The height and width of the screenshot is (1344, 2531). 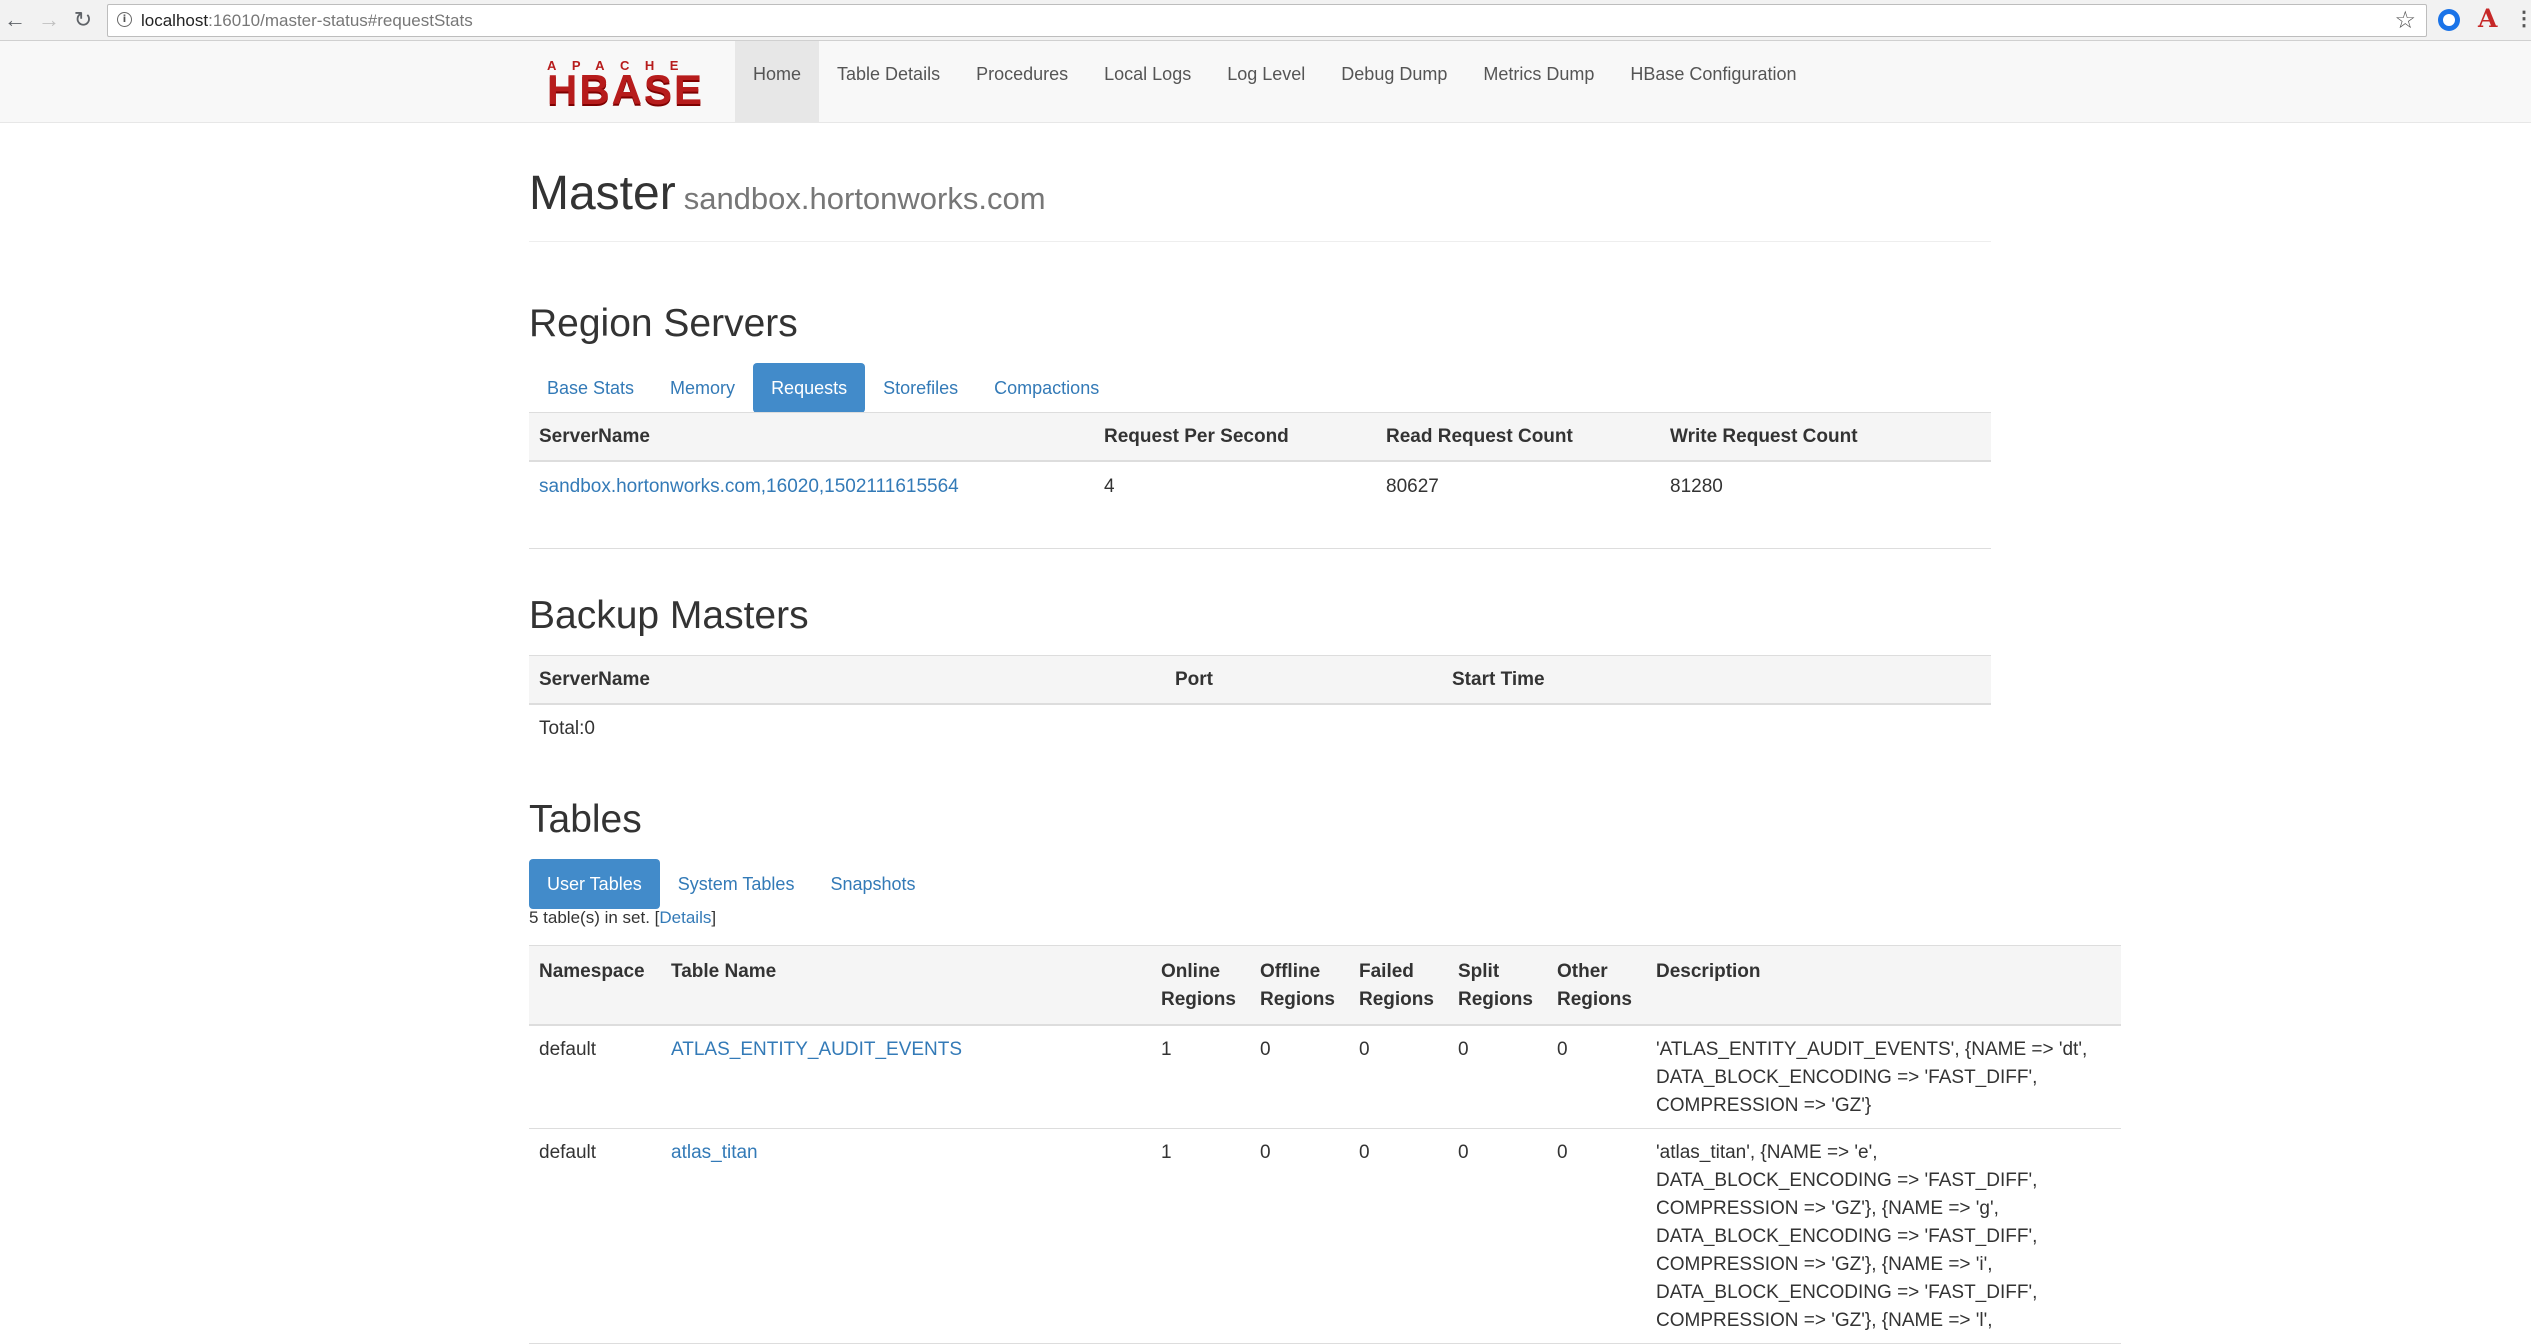 I want to click on tab-compactions: Compactions, so click(x=1046, y=388).